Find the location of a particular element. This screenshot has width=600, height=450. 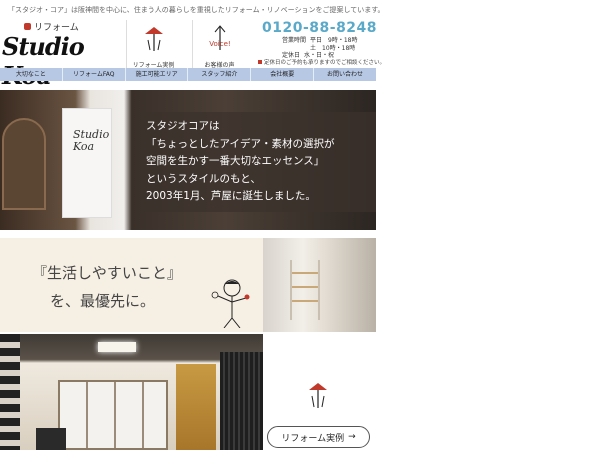

voice-figure-icon: Voice! is located at coordinates (219, 37).